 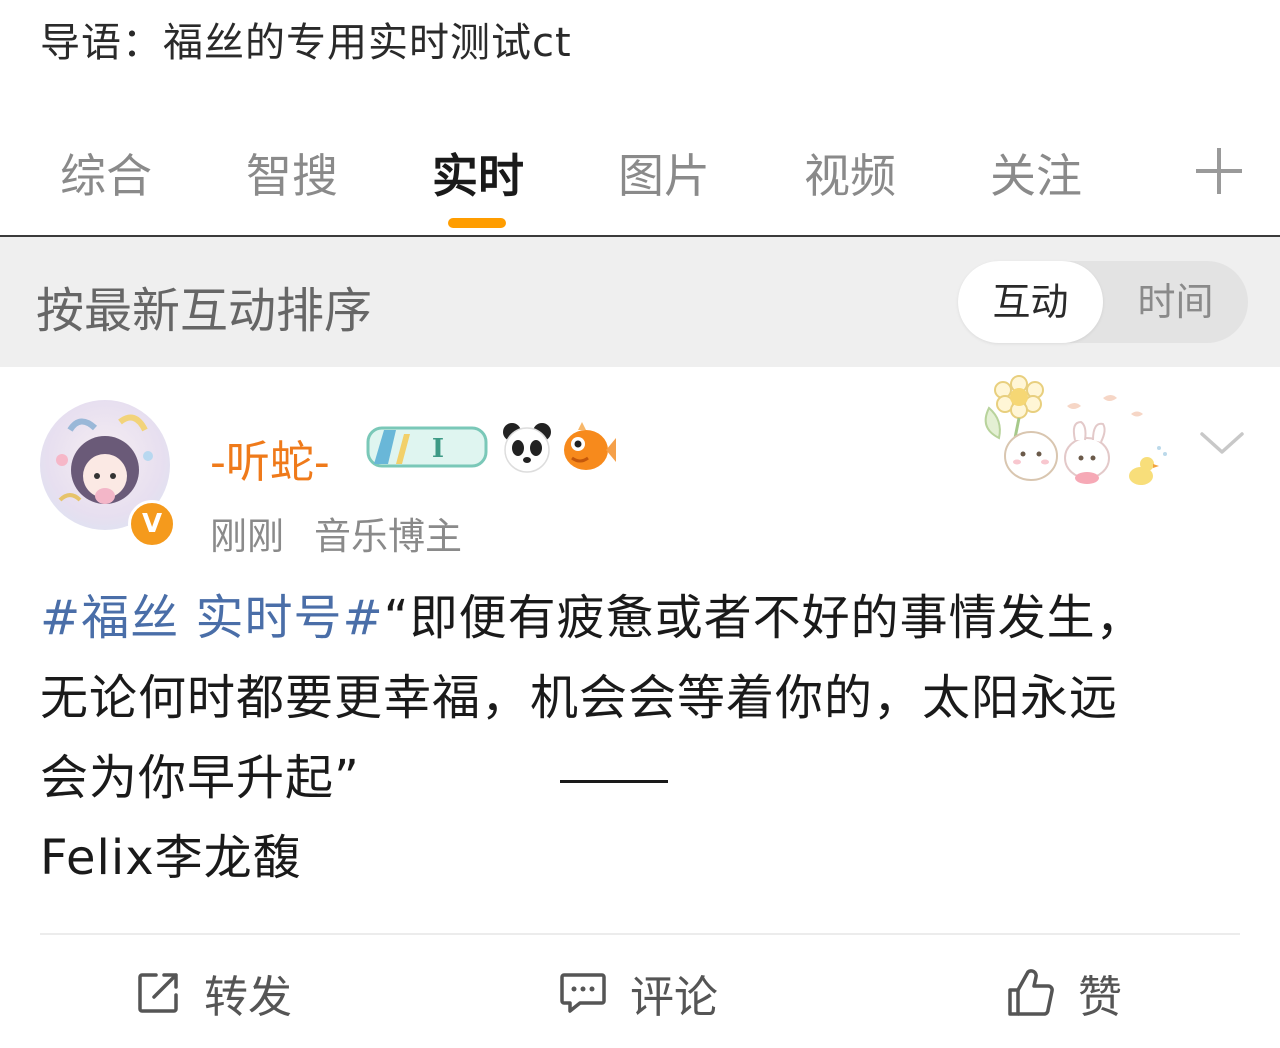 What do you see at coordinates (1100, 997) in the screenshot?
I see `like-label: 赞` at bounding box center [1100, 997].